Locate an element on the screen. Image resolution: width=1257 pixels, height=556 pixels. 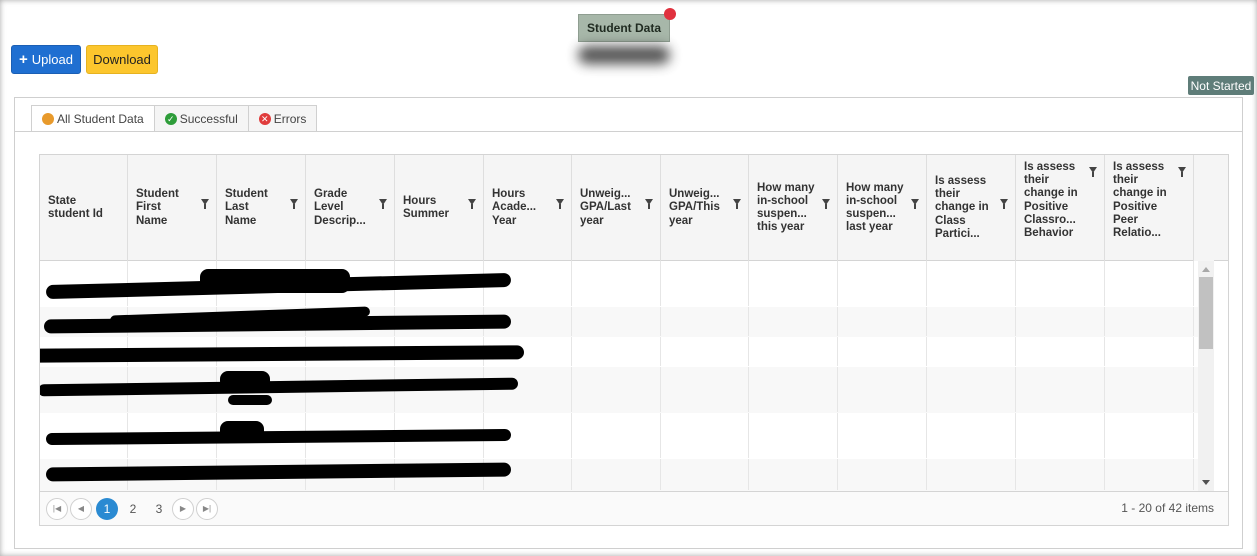
tab-divider is located at coordinates (628, 131).